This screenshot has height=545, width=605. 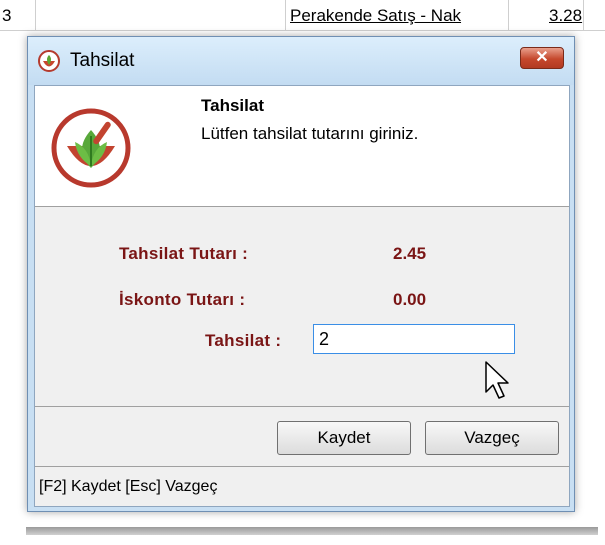 I want to click on payment-input, so click(x=414, y=339).